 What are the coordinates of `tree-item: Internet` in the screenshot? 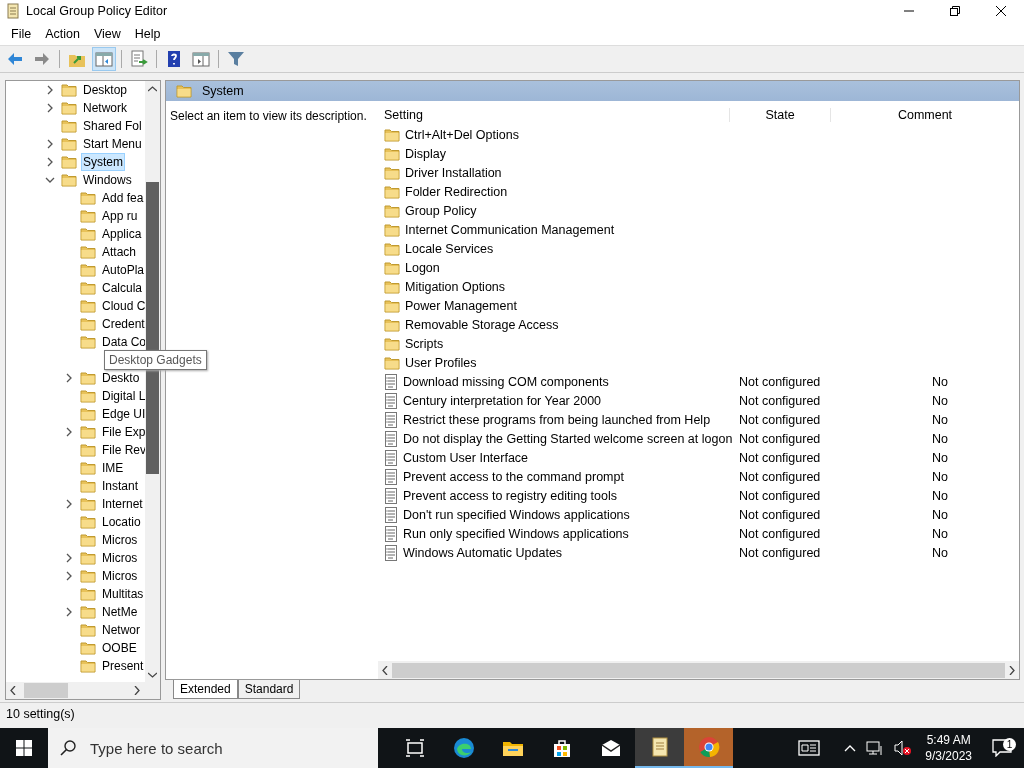 It's located at (122, 504).